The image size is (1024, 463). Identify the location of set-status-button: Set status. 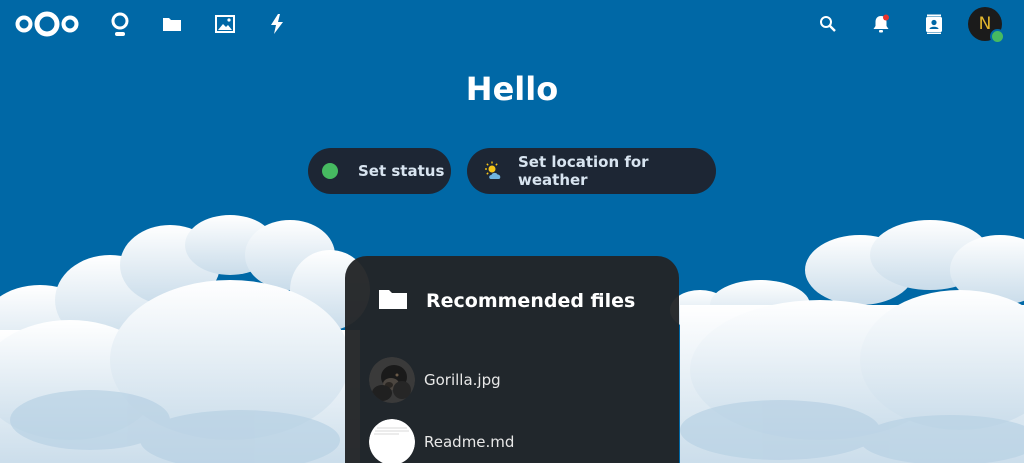
(379, 171).